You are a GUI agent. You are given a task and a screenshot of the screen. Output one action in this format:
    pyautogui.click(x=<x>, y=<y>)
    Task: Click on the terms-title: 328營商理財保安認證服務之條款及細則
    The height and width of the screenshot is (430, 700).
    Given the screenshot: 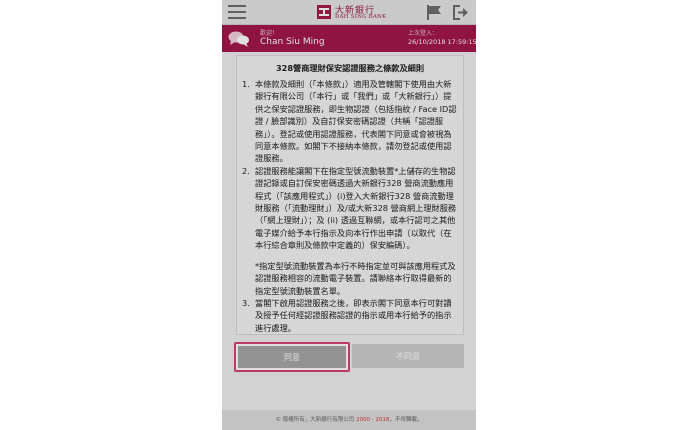 What is the action you would take?
    pyautogui.click(x=350, y=68)
    